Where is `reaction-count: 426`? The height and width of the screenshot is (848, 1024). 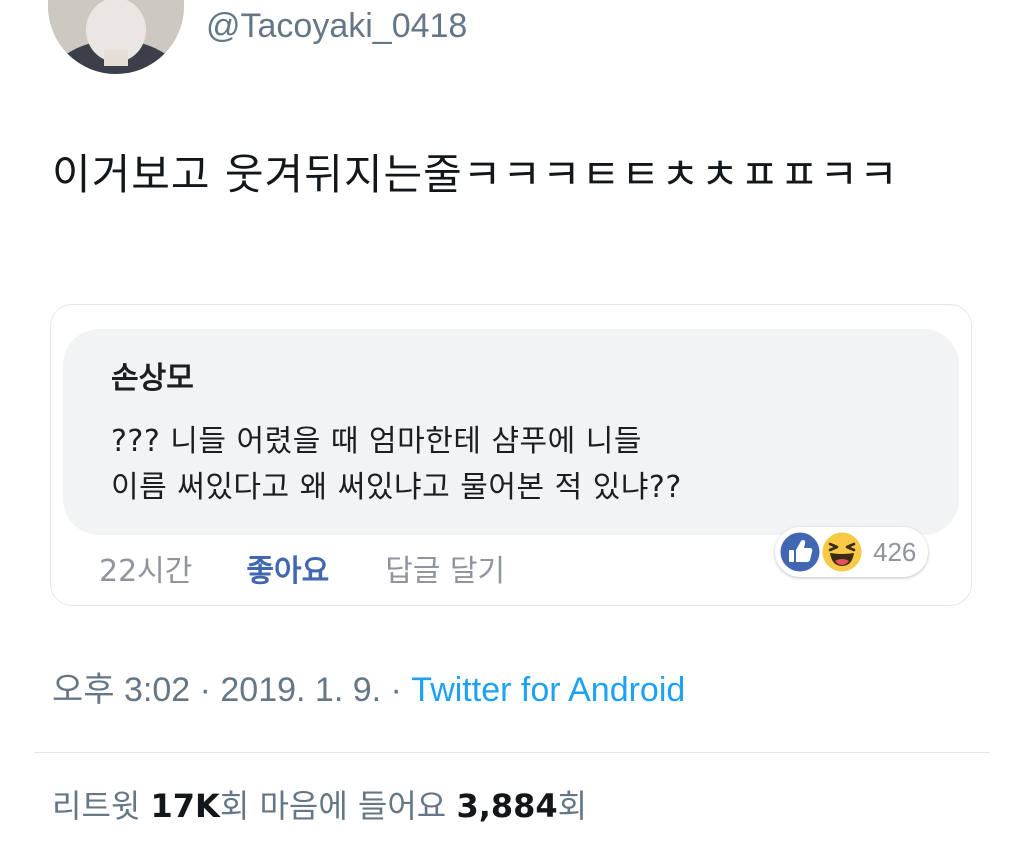 reaction-count: 426 is located at coordinates (895, 551).